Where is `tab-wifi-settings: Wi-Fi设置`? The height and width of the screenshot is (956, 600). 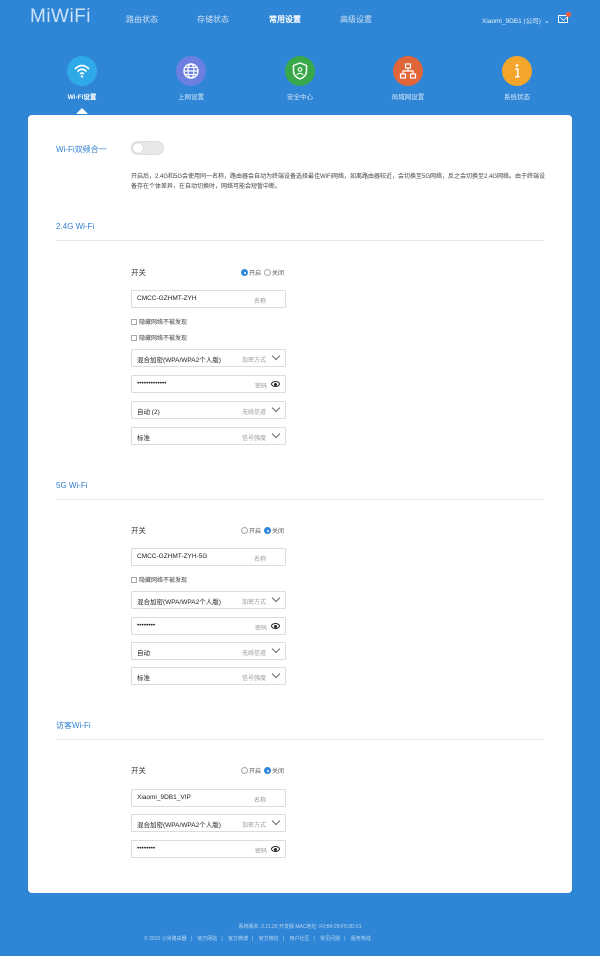
tab-wifi-settings: Wi-Fi设置 is located at coordinates (82, 78).